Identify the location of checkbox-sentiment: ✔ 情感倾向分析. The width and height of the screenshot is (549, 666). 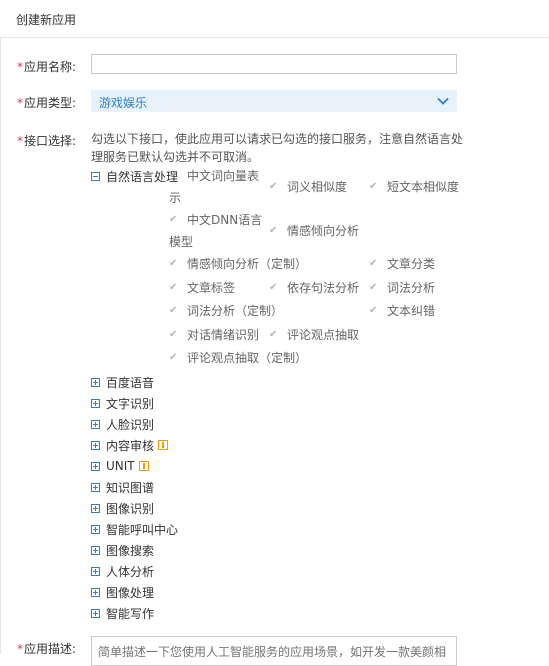
(314, 231).